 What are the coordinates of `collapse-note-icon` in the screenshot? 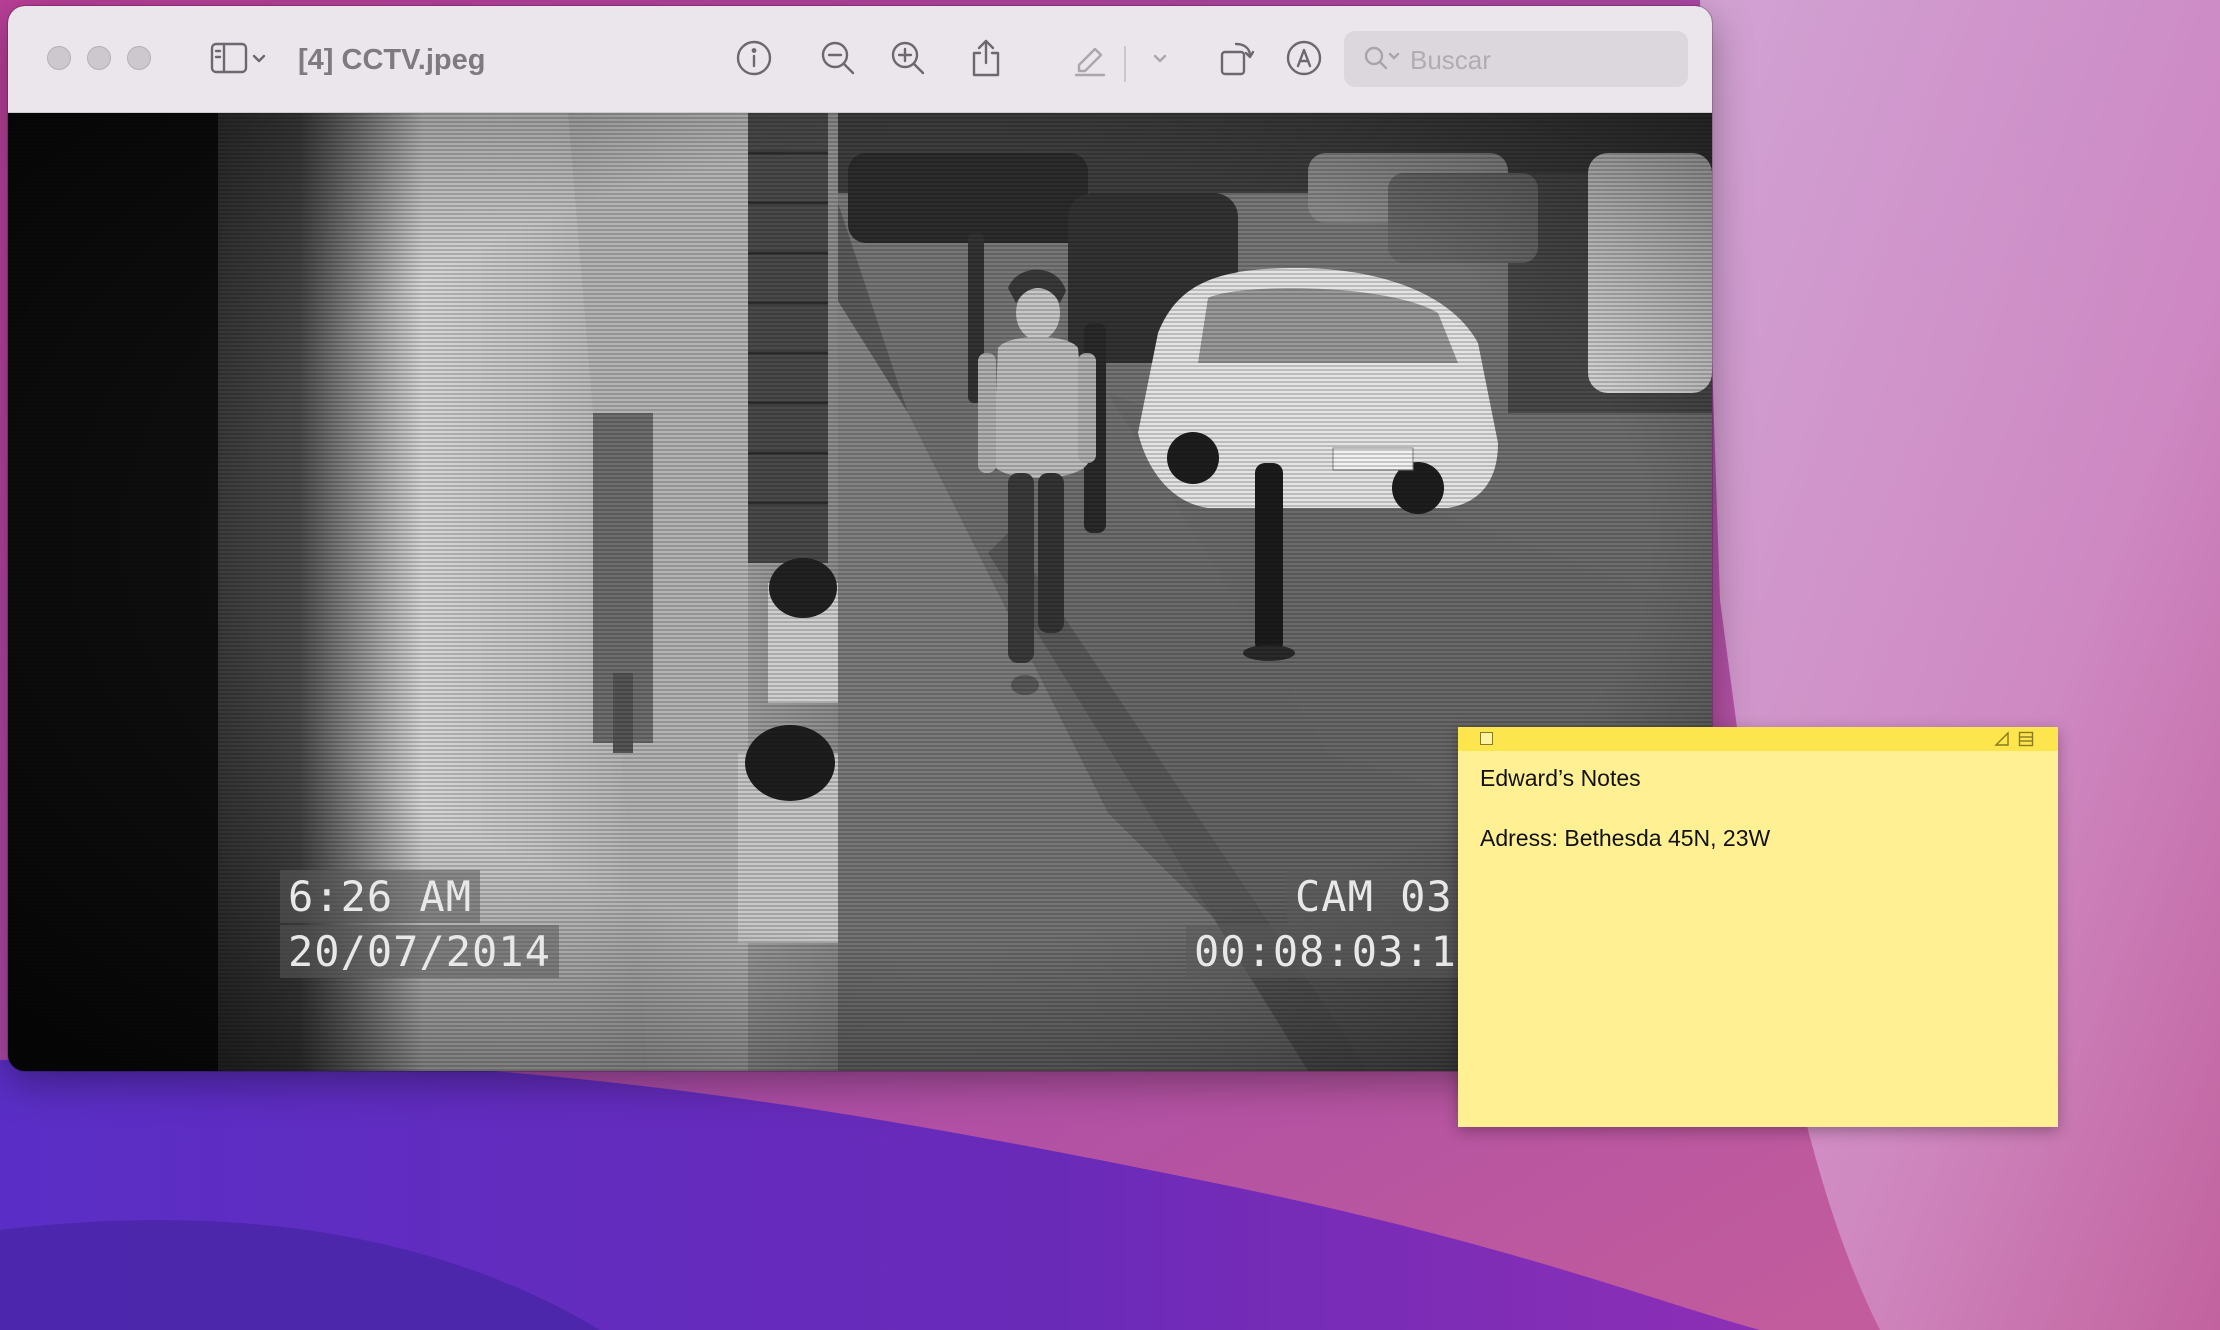 It's located at (2002, 741).